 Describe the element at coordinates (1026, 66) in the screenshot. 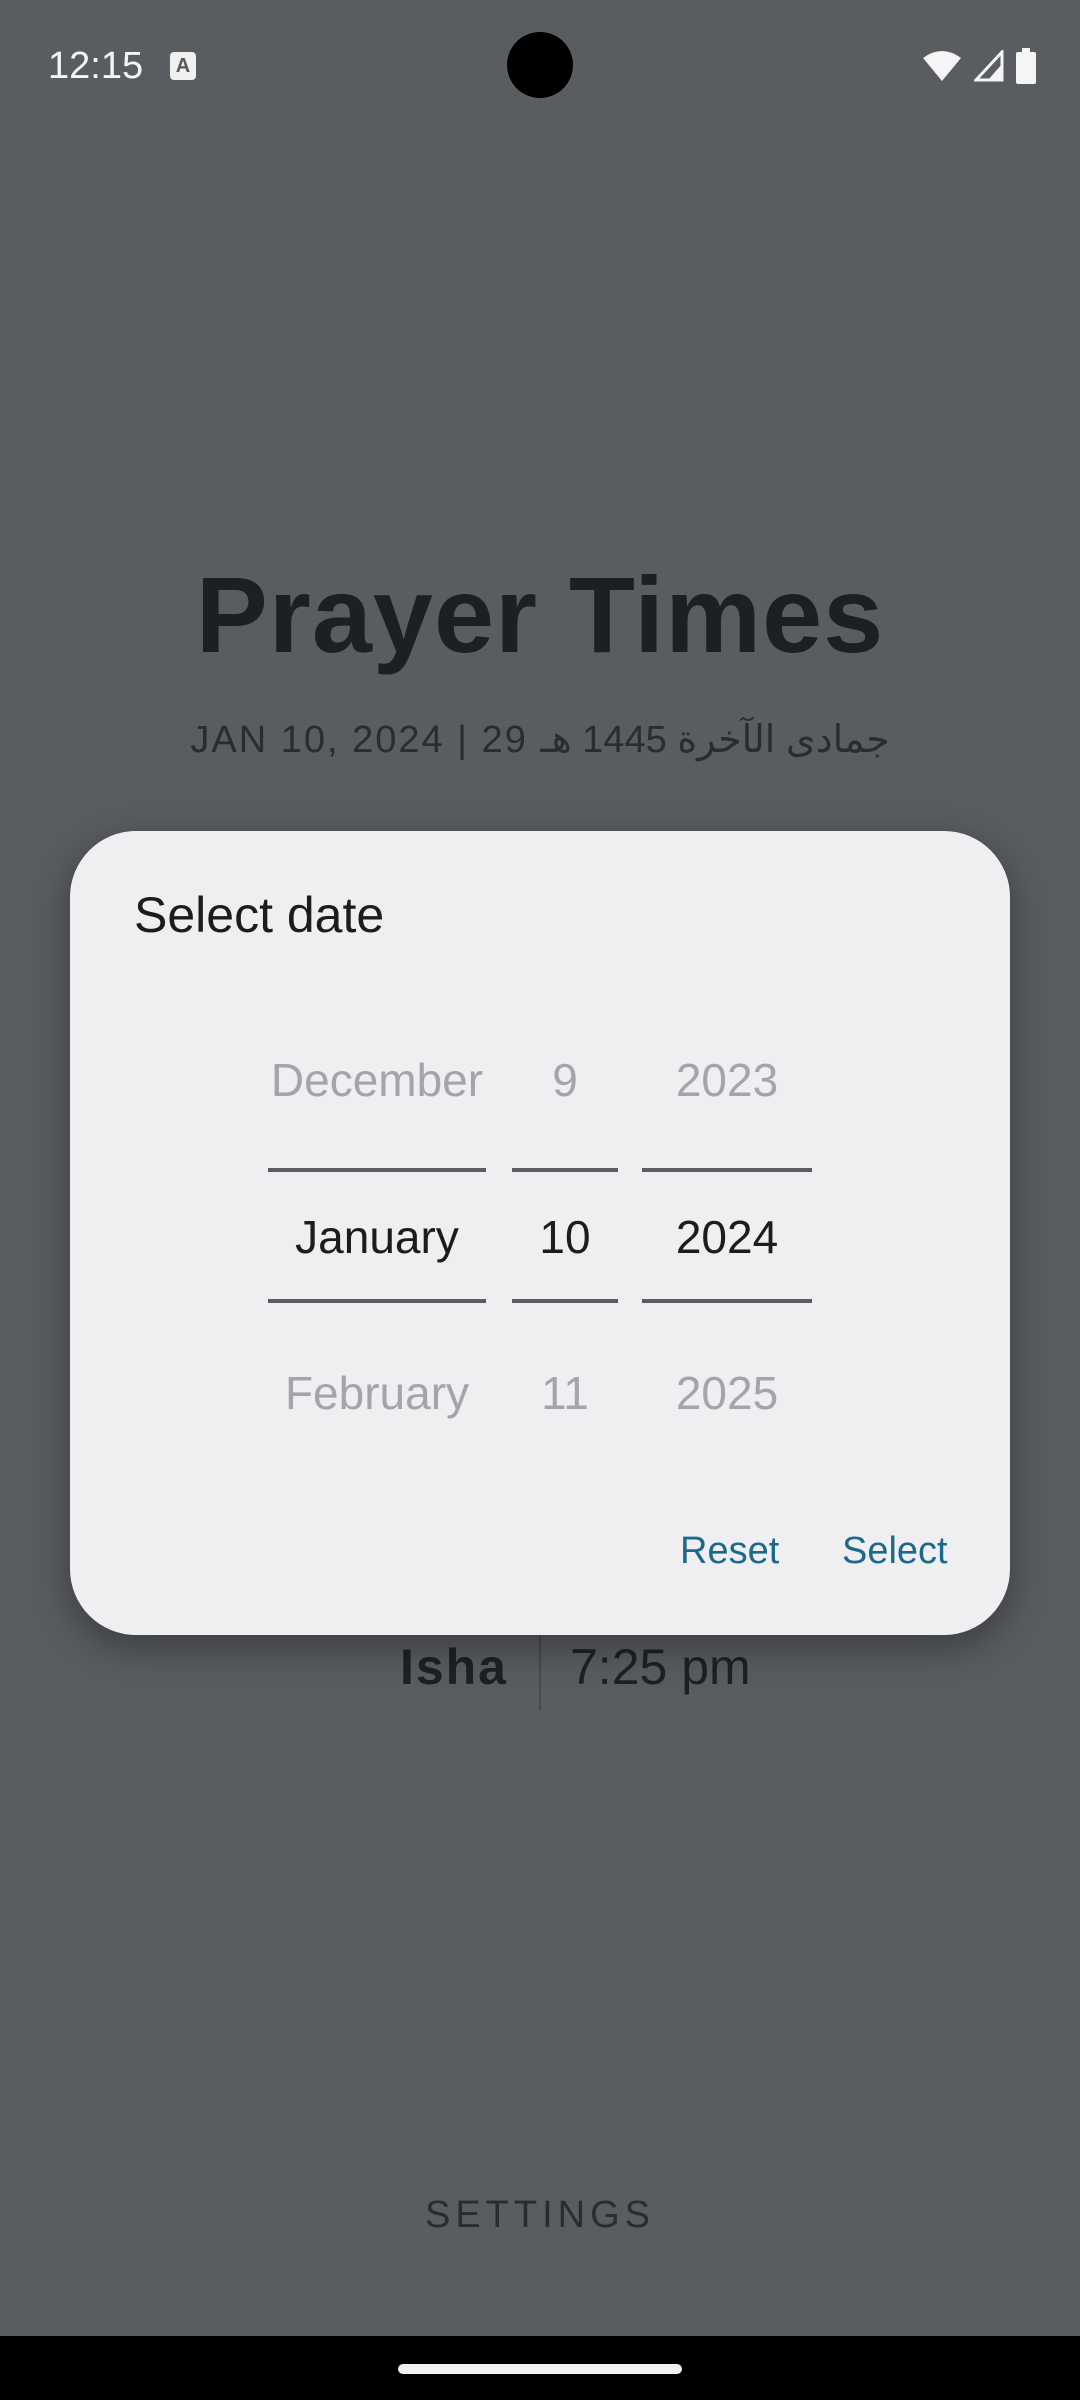

I see `battery-icon` at that location.